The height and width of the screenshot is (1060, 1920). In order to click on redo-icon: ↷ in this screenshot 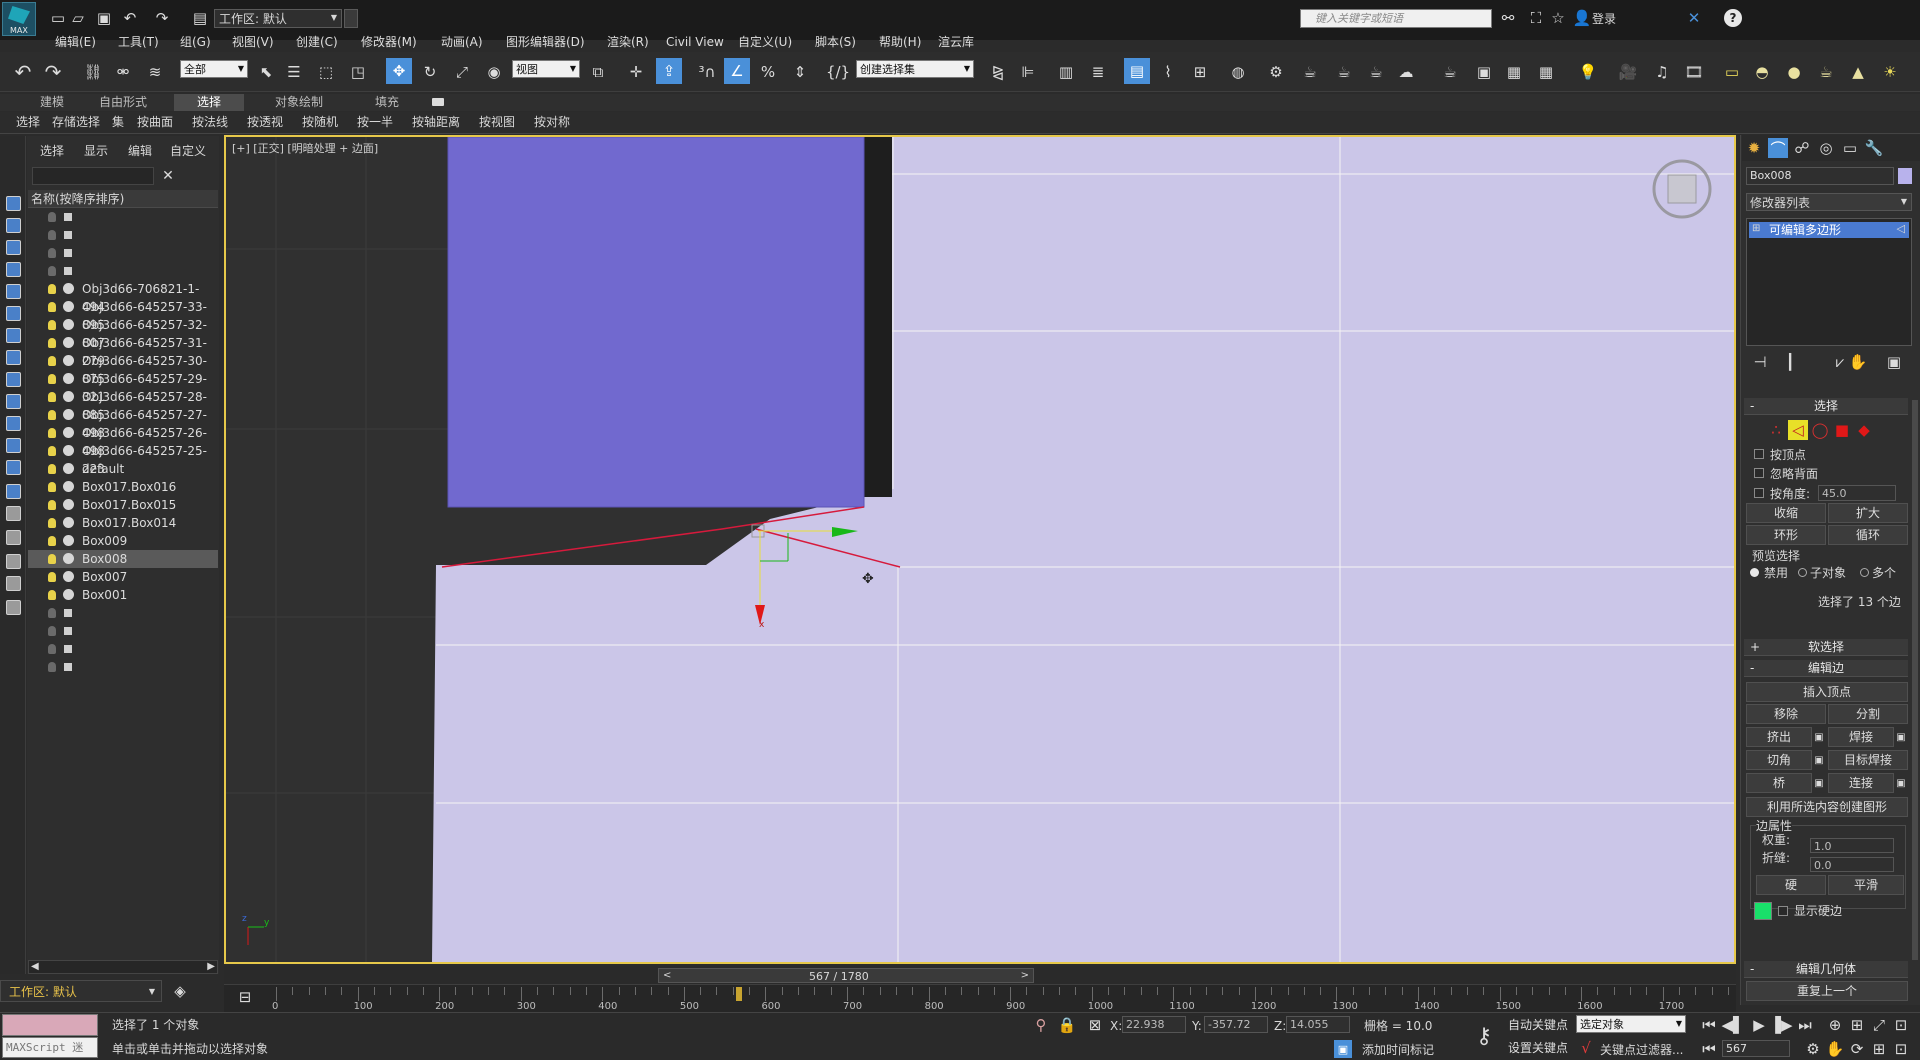, I will do `click(162, 18)`.